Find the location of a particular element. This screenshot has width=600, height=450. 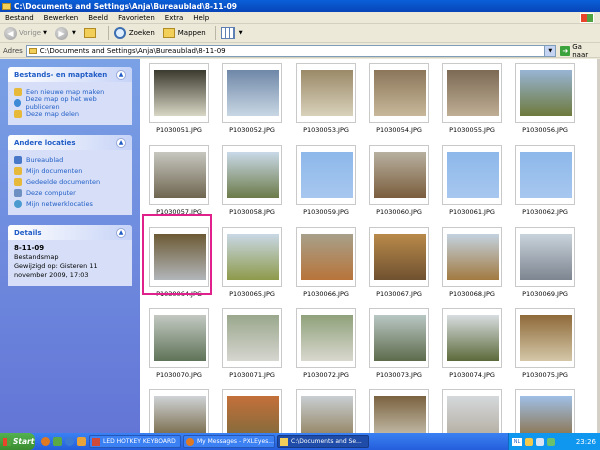

media-player-icon is located at coordinates (81, 441).